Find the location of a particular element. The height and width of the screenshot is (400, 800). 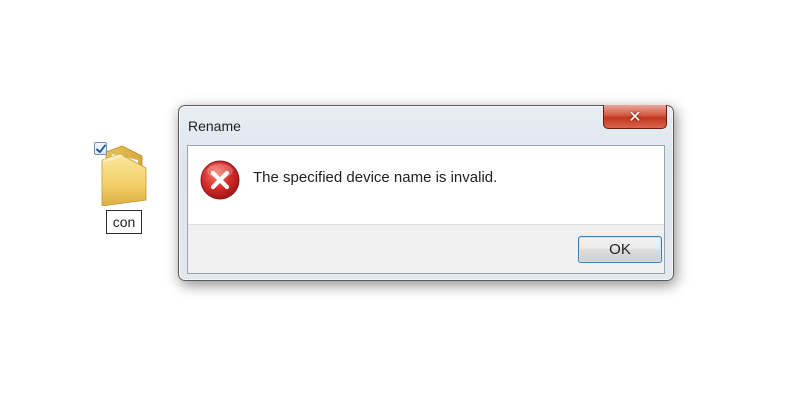

checkmark-icon is located at coordinates (101, 148).